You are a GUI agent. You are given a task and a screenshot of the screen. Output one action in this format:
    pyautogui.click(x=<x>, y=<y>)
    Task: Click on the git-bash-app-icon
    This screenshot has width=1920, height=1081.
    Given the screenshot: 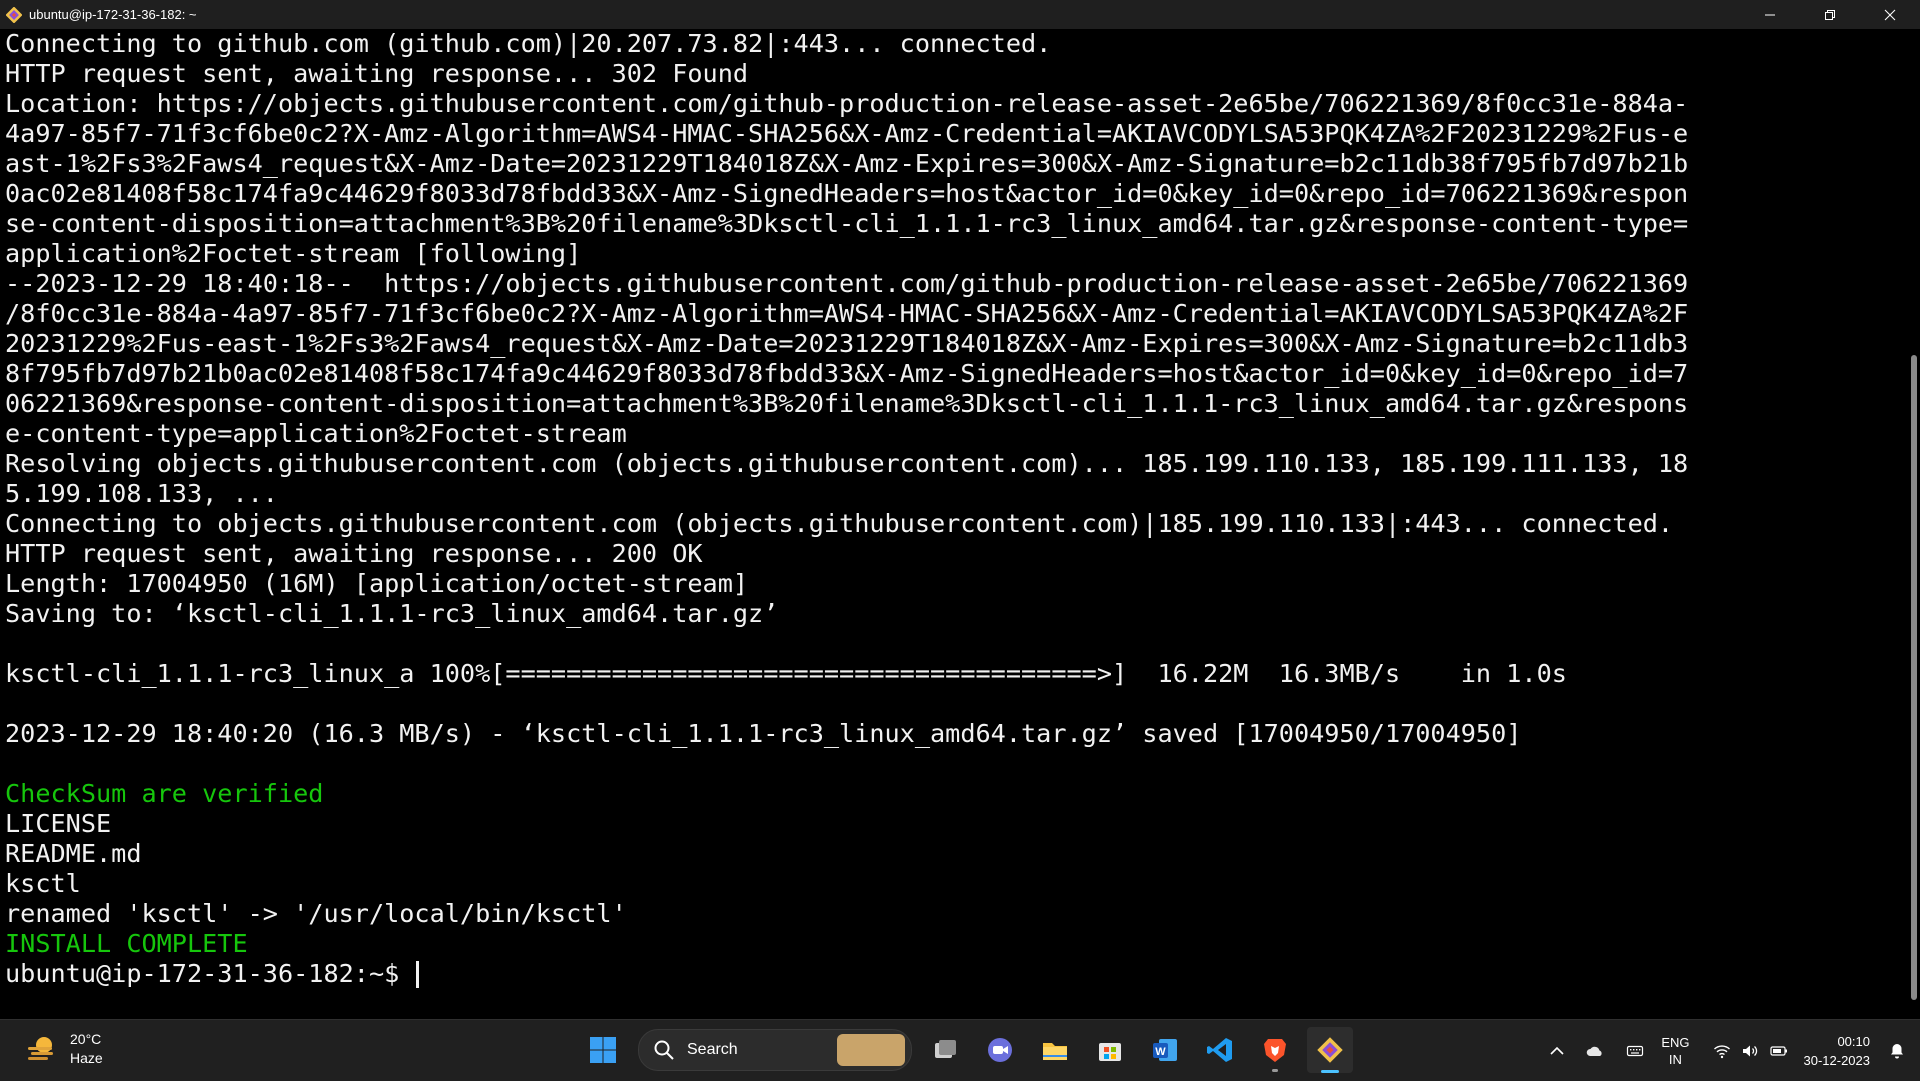 What is the action you would take?
    pyautogui.click(x=14, y=14)
    